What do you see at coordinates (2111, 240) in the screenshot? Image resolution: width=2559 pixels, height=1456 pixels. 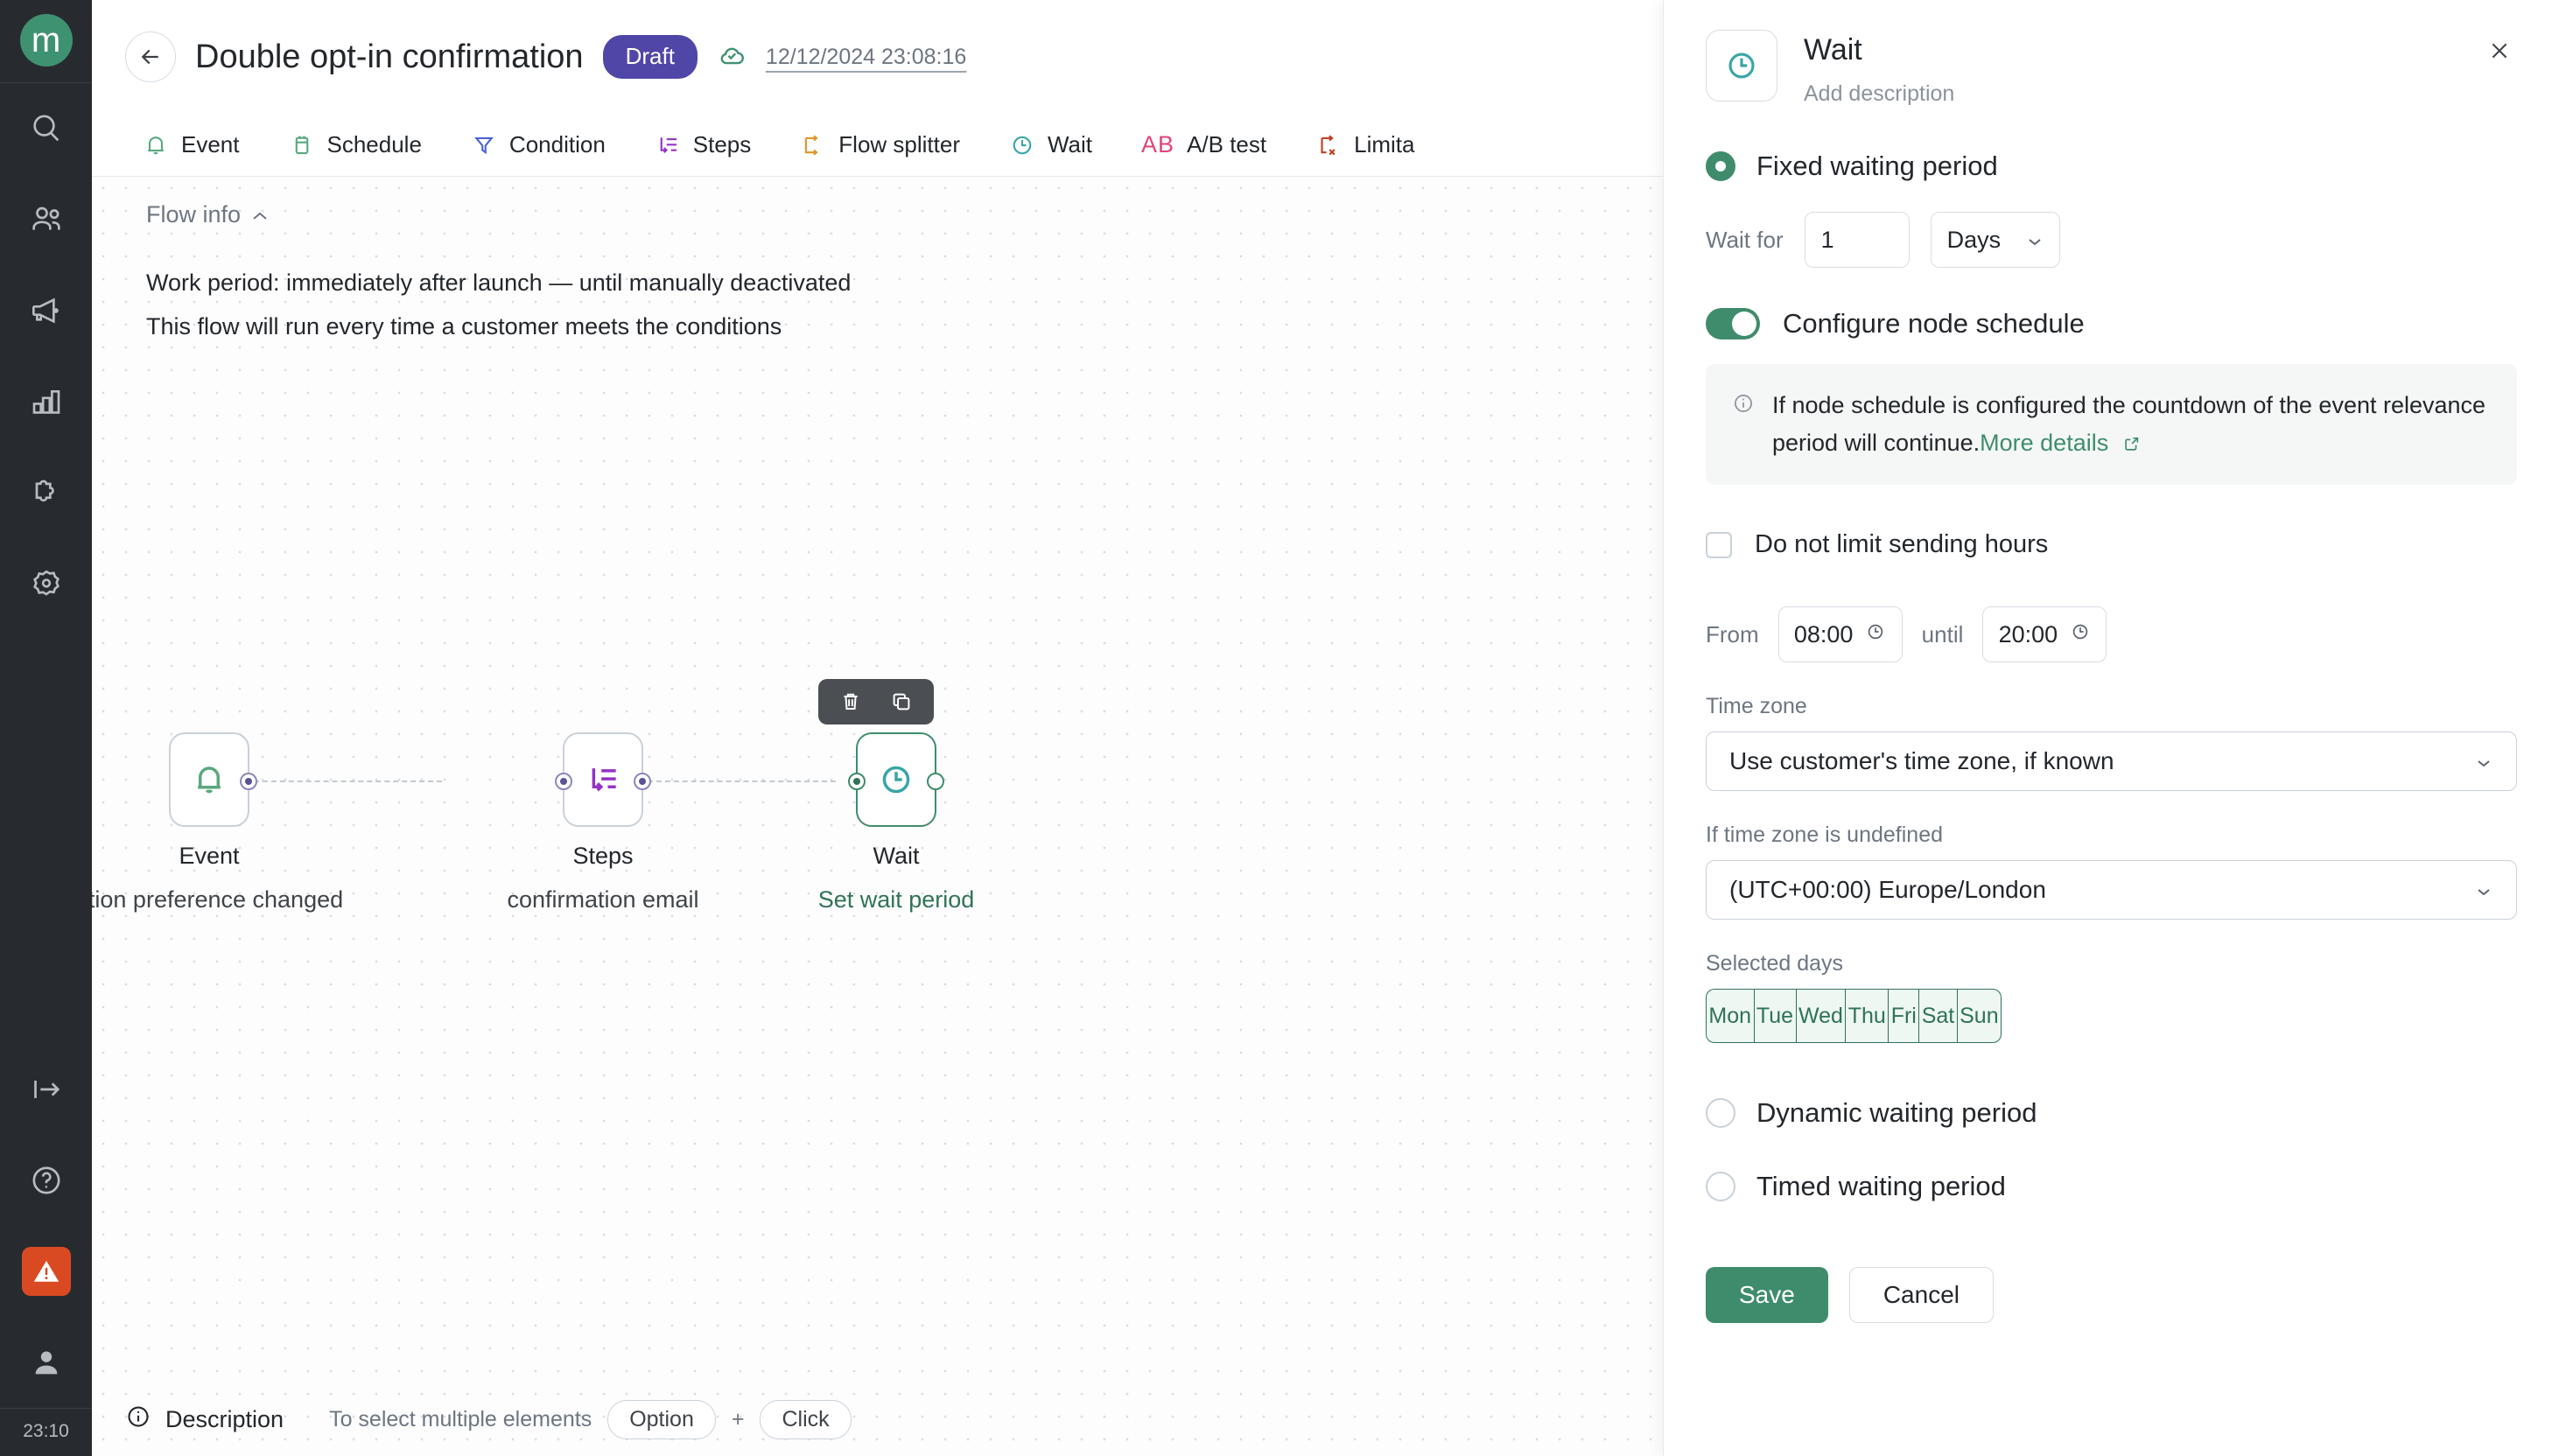 I see `wait-for-row: Wait for Days` at bounding box center [2111, 240].